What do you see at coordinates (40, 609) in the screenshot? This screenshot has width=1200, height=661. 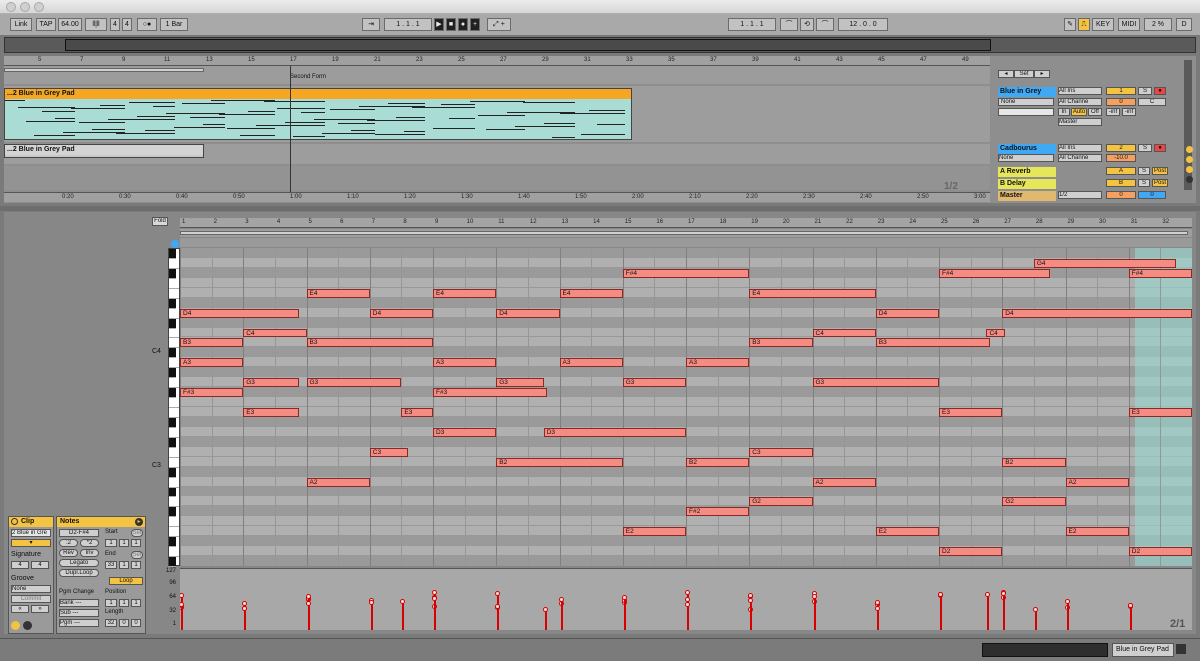 I see `nudge-forward-icon: »` at bounding box center [40, 609].